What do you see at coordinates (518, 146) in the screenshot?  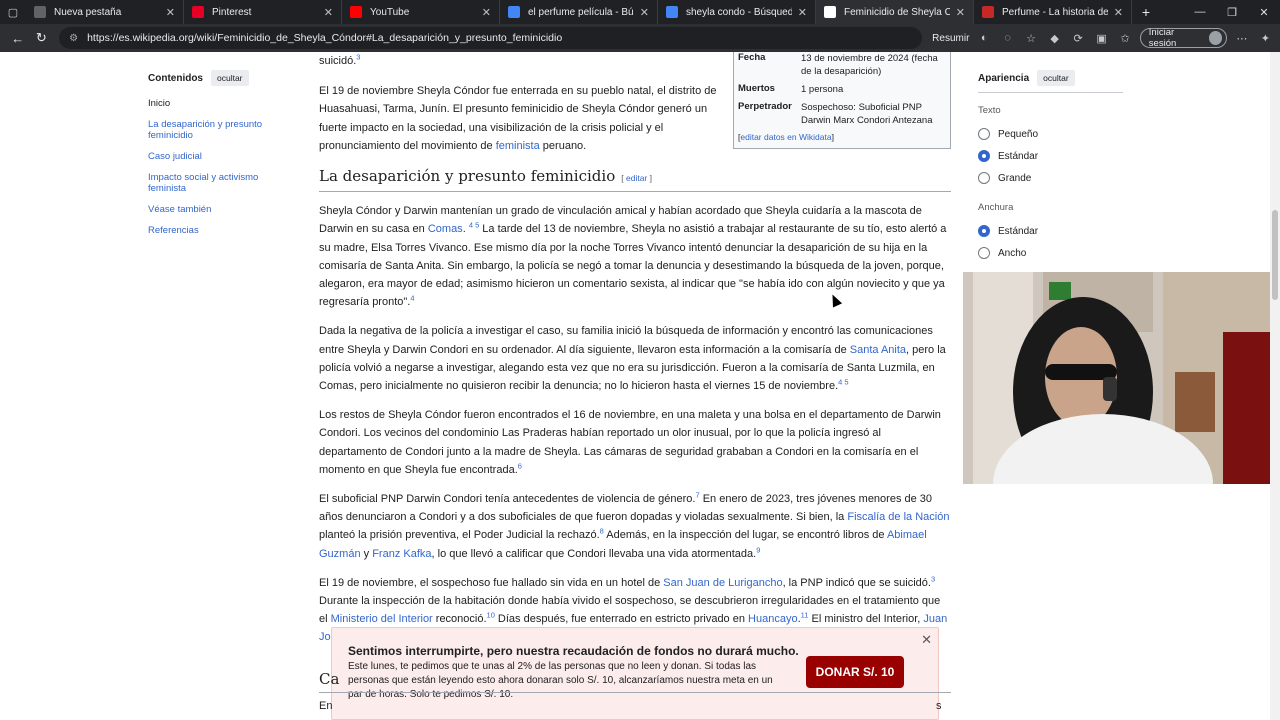 I see `link-feminista: feminista` at bounding box center [518, 146].